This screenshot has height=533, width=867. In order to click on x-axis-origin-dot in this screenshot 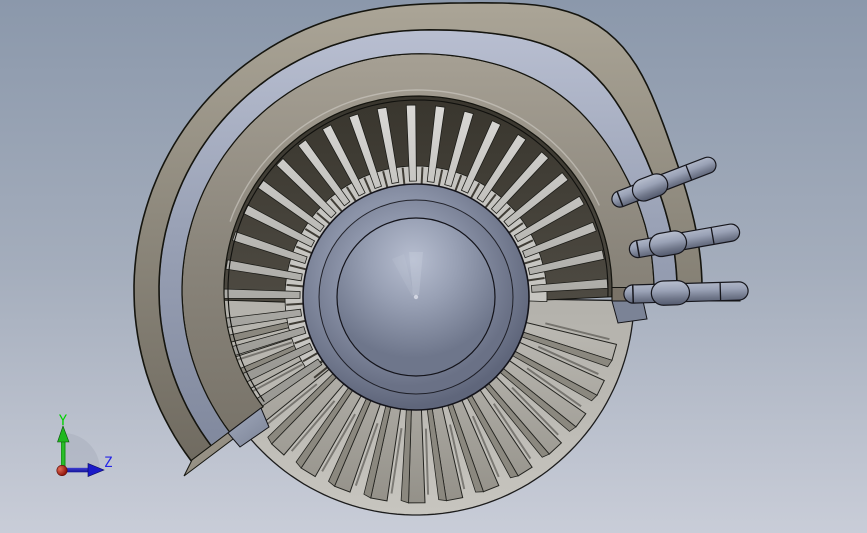, I will do `click(62, 470)`.